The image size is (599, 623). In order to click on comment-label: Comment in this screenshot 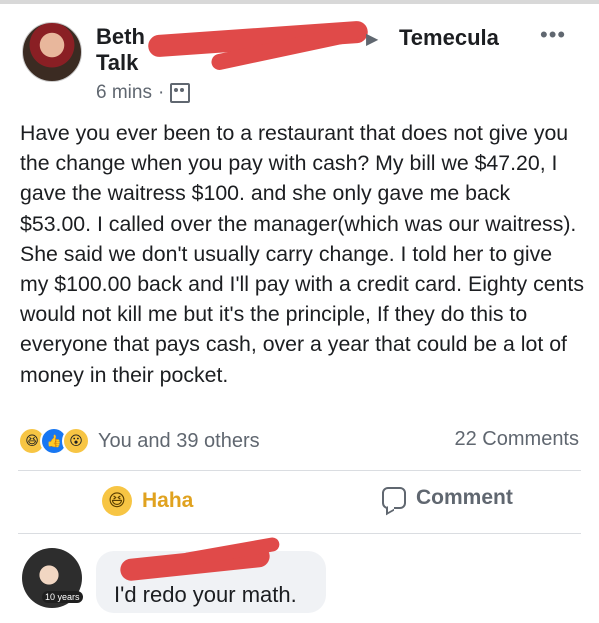, I will do `click(464, 497)`.